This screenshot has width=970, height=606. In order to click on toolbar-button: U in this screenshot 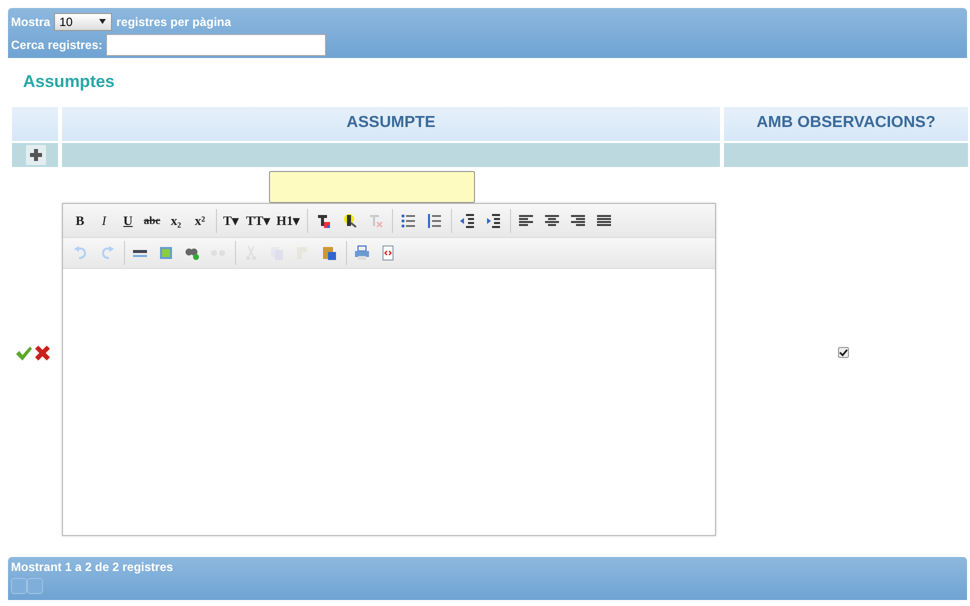, I will do `click(128, 221)`.